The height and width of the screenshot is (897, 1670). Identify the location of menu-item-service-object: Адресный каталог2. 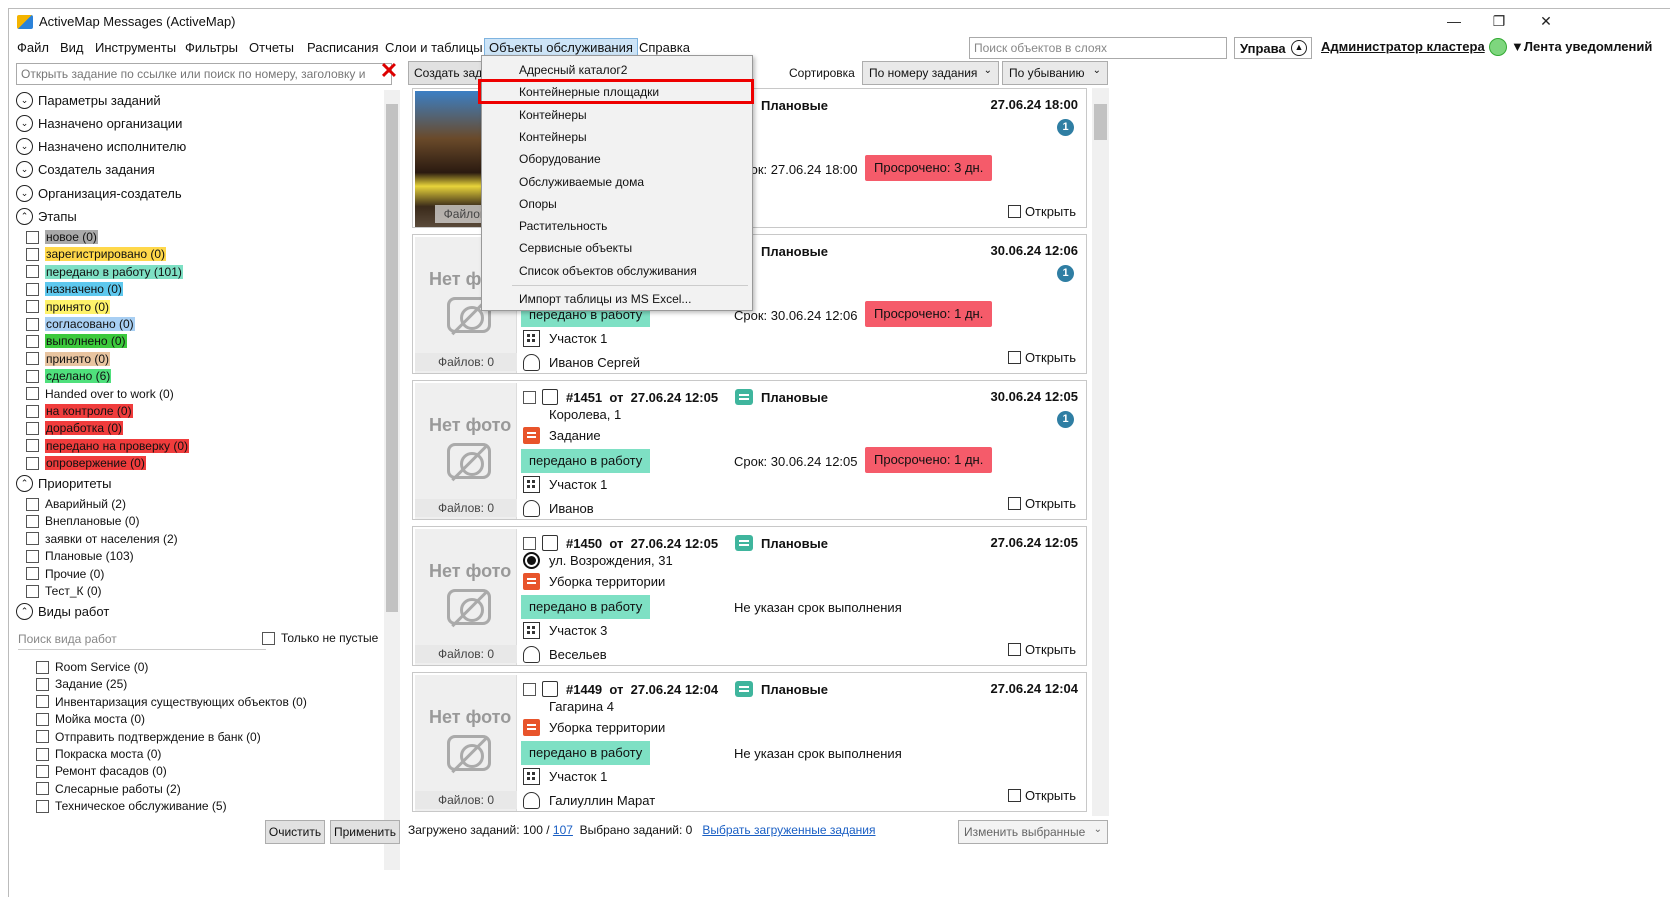
(573, 70).